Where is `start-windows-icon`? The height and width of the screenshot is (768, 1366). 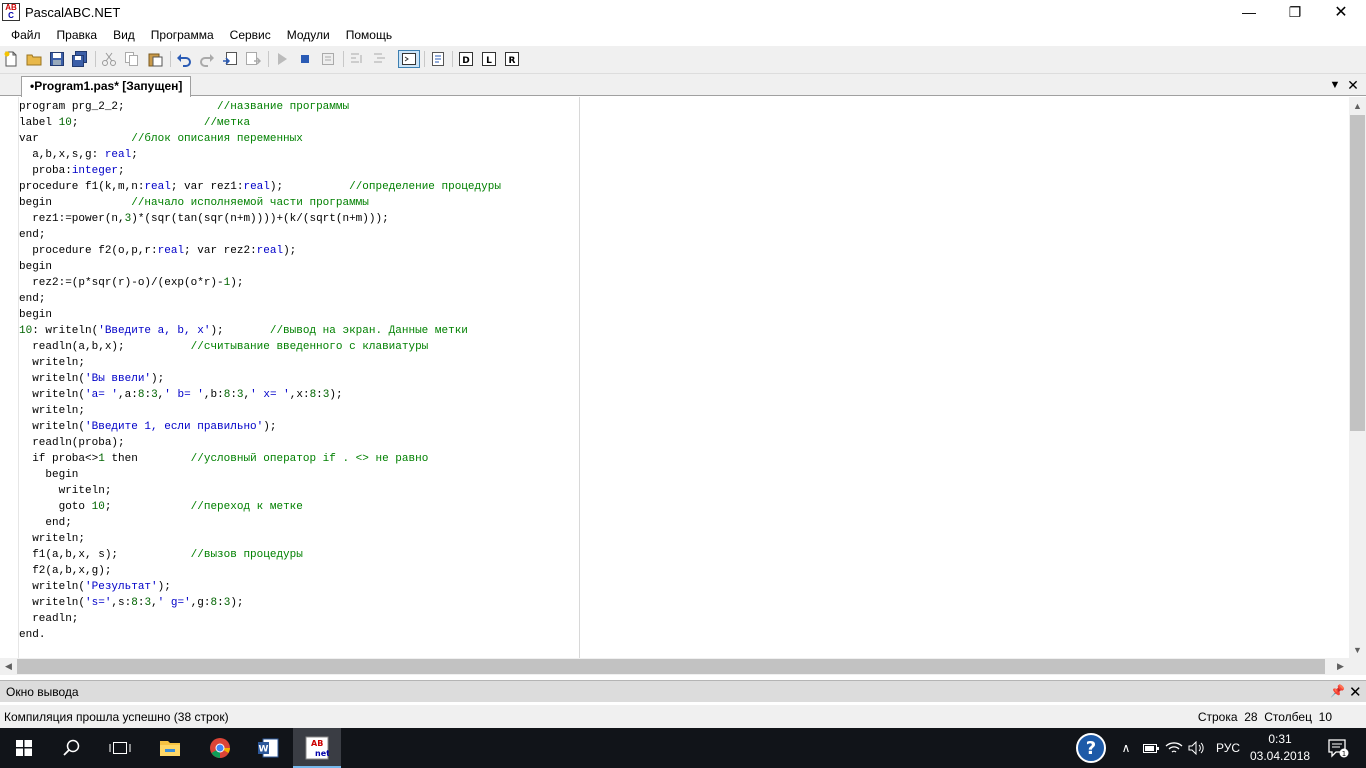 start-windows-icon is located at coordinates (24, 748).